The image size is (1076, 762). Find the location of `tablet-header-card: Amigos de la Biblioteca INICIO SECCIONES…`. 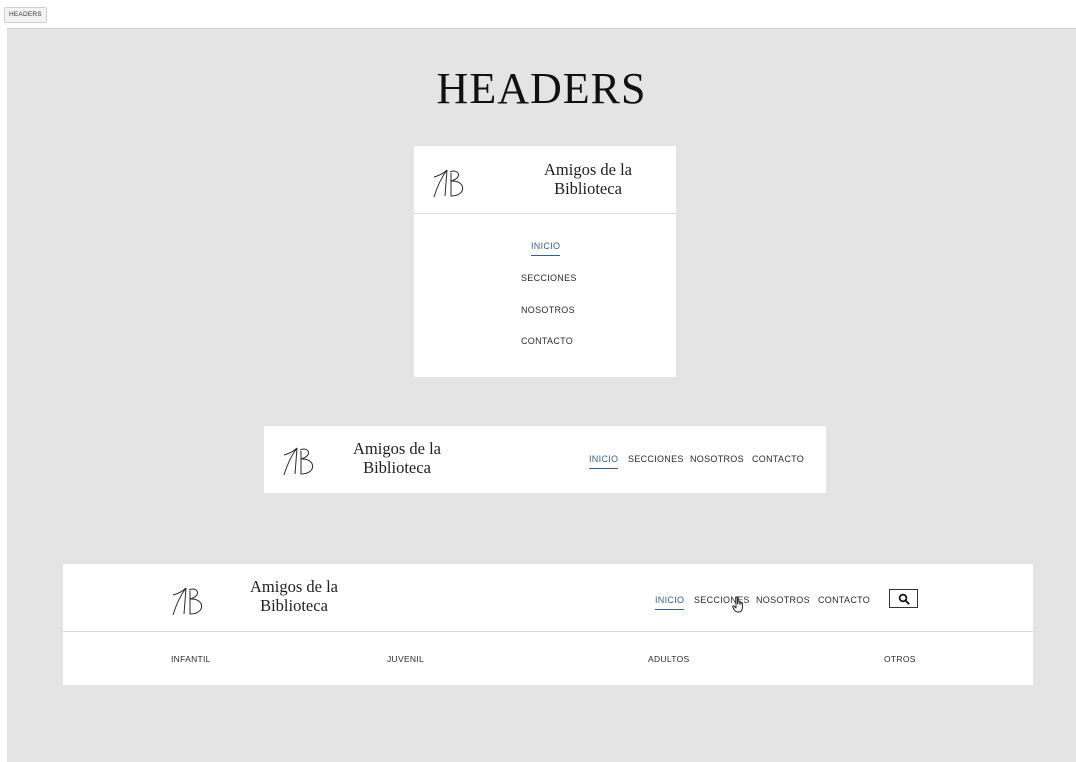

tablet-header-card: Amigos de la Biblioteca INICIO SECCIONES… is located at coordinates (545, 459).